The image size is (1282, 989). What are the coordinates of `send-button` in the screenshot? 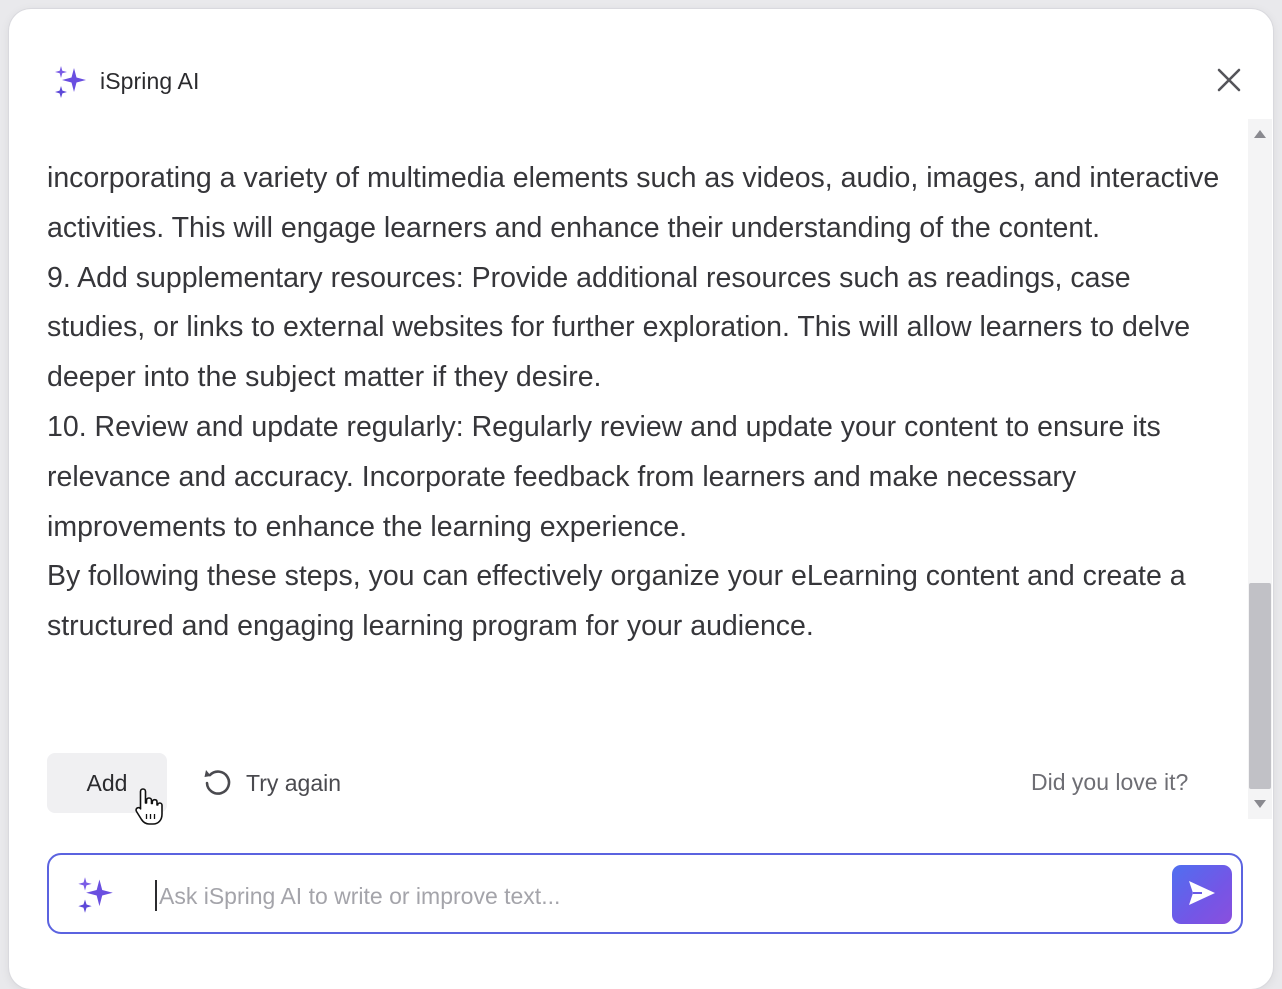 It's located at (1202, 894).